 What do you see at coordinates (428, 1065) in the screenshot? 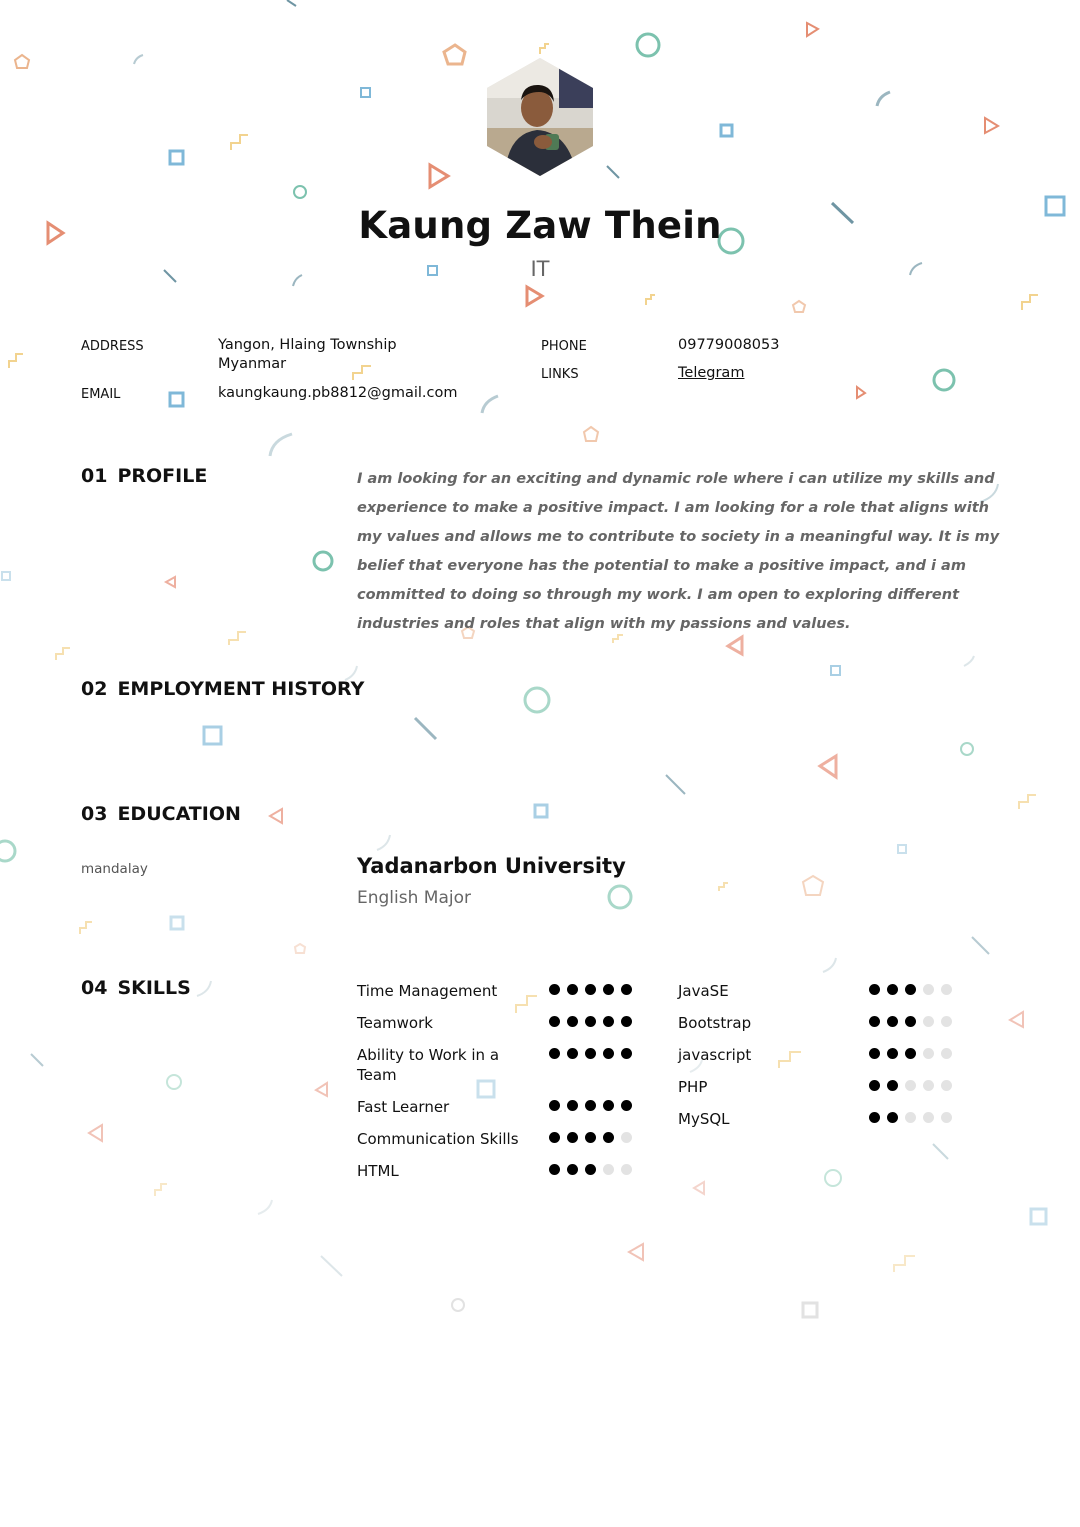
I see `skill-name: Ability to Work in a Team` at bounding box center [428, 1065].